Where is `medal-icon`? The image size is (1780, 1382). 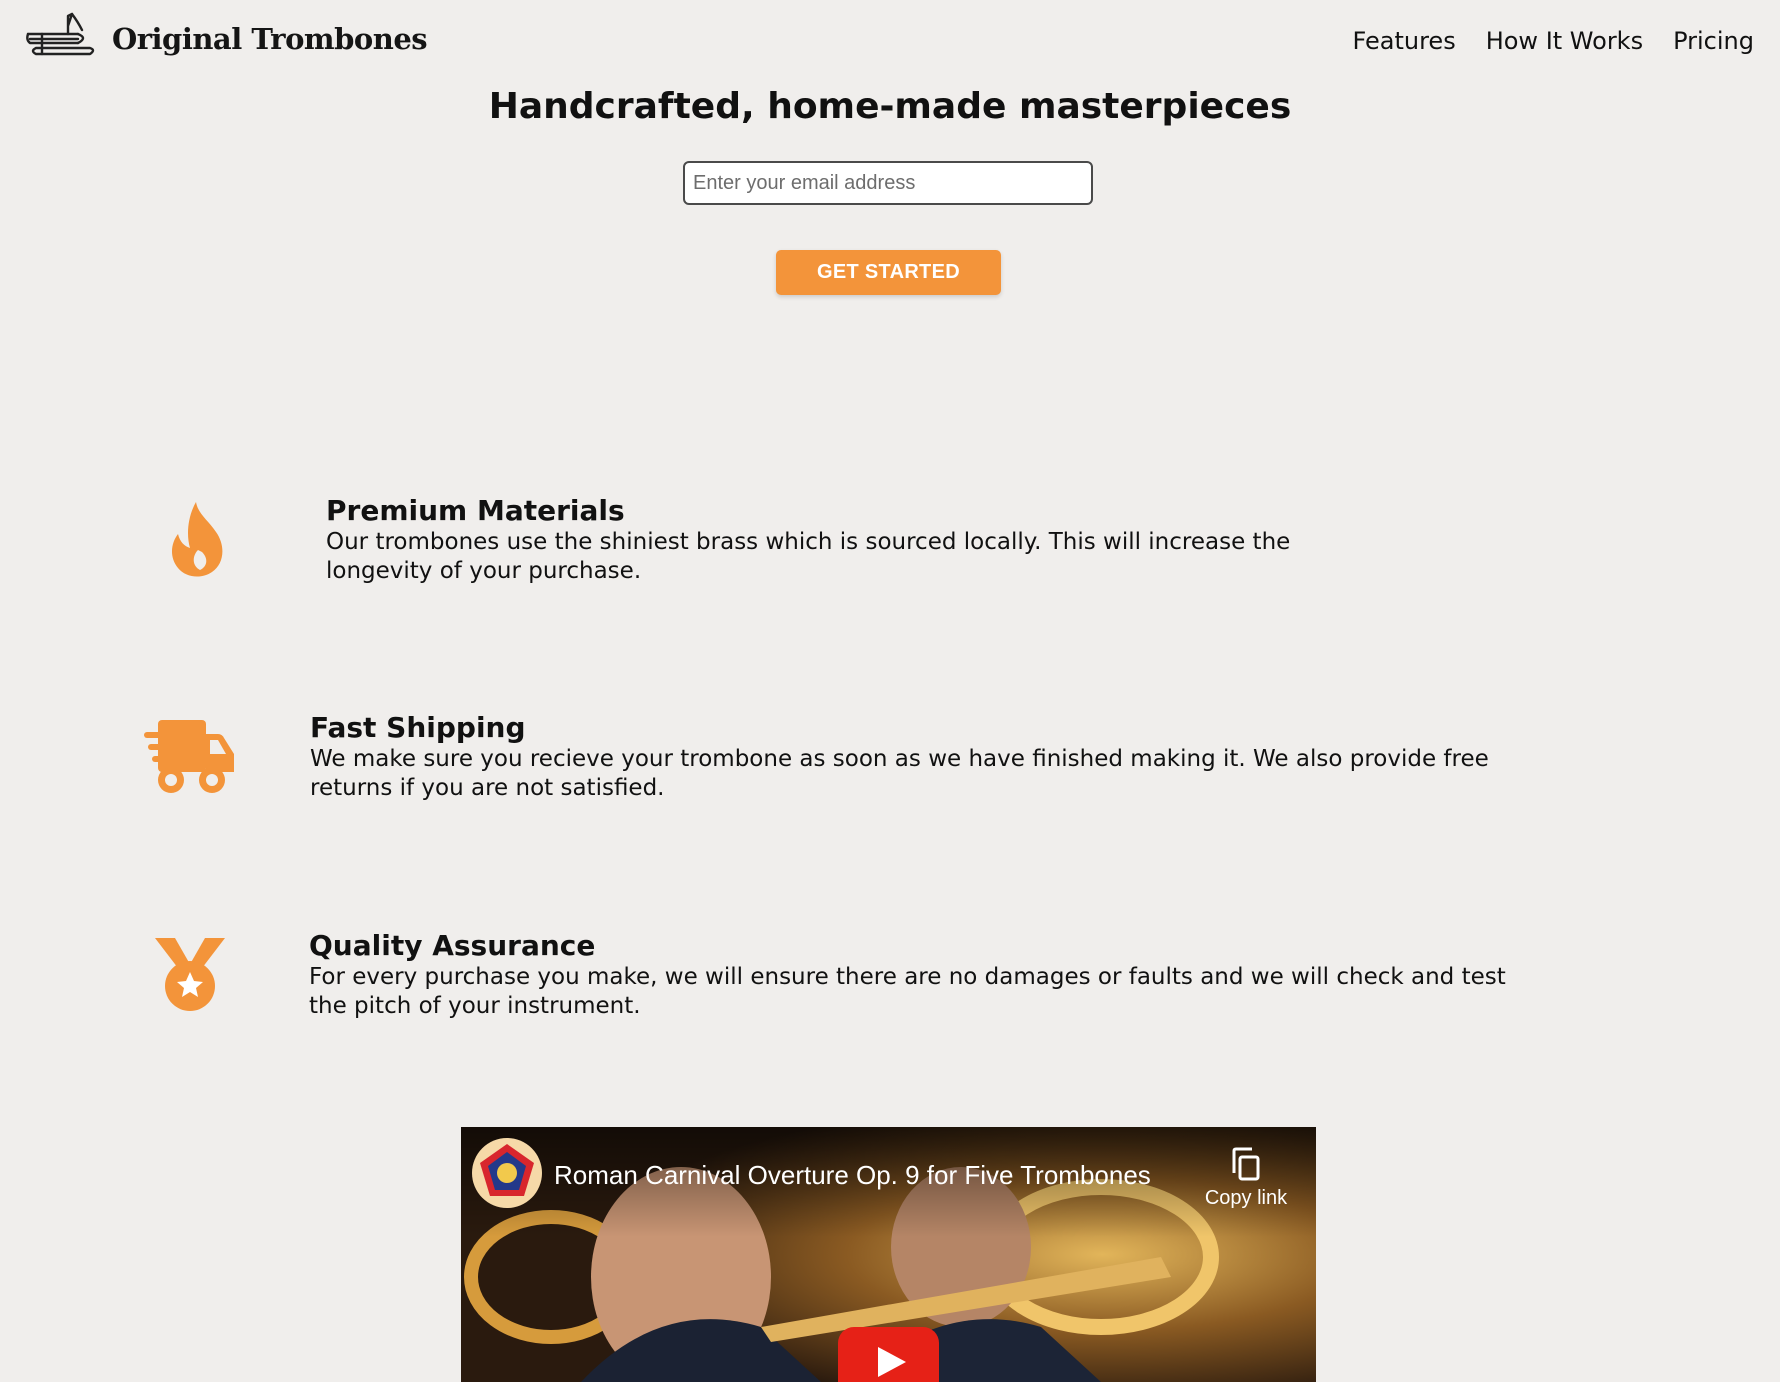 medal-icon is located at coordinates (190, 974).